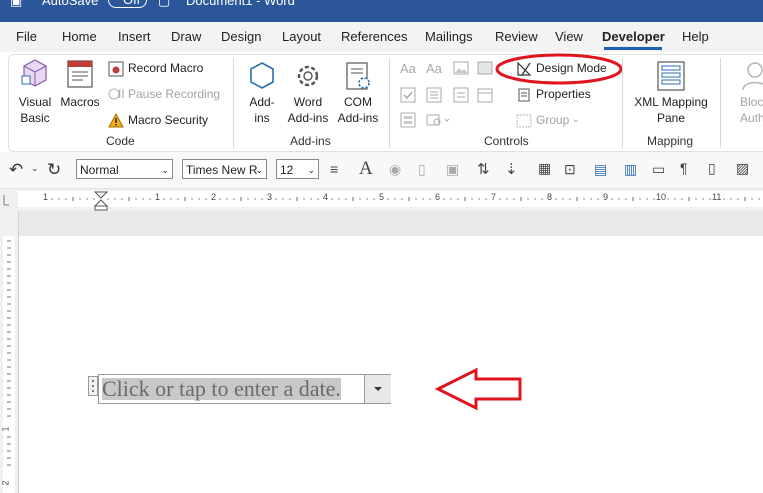 This screenshot has height=493, width=763. I want to click on font-value: Times New R, so click(222, 170).